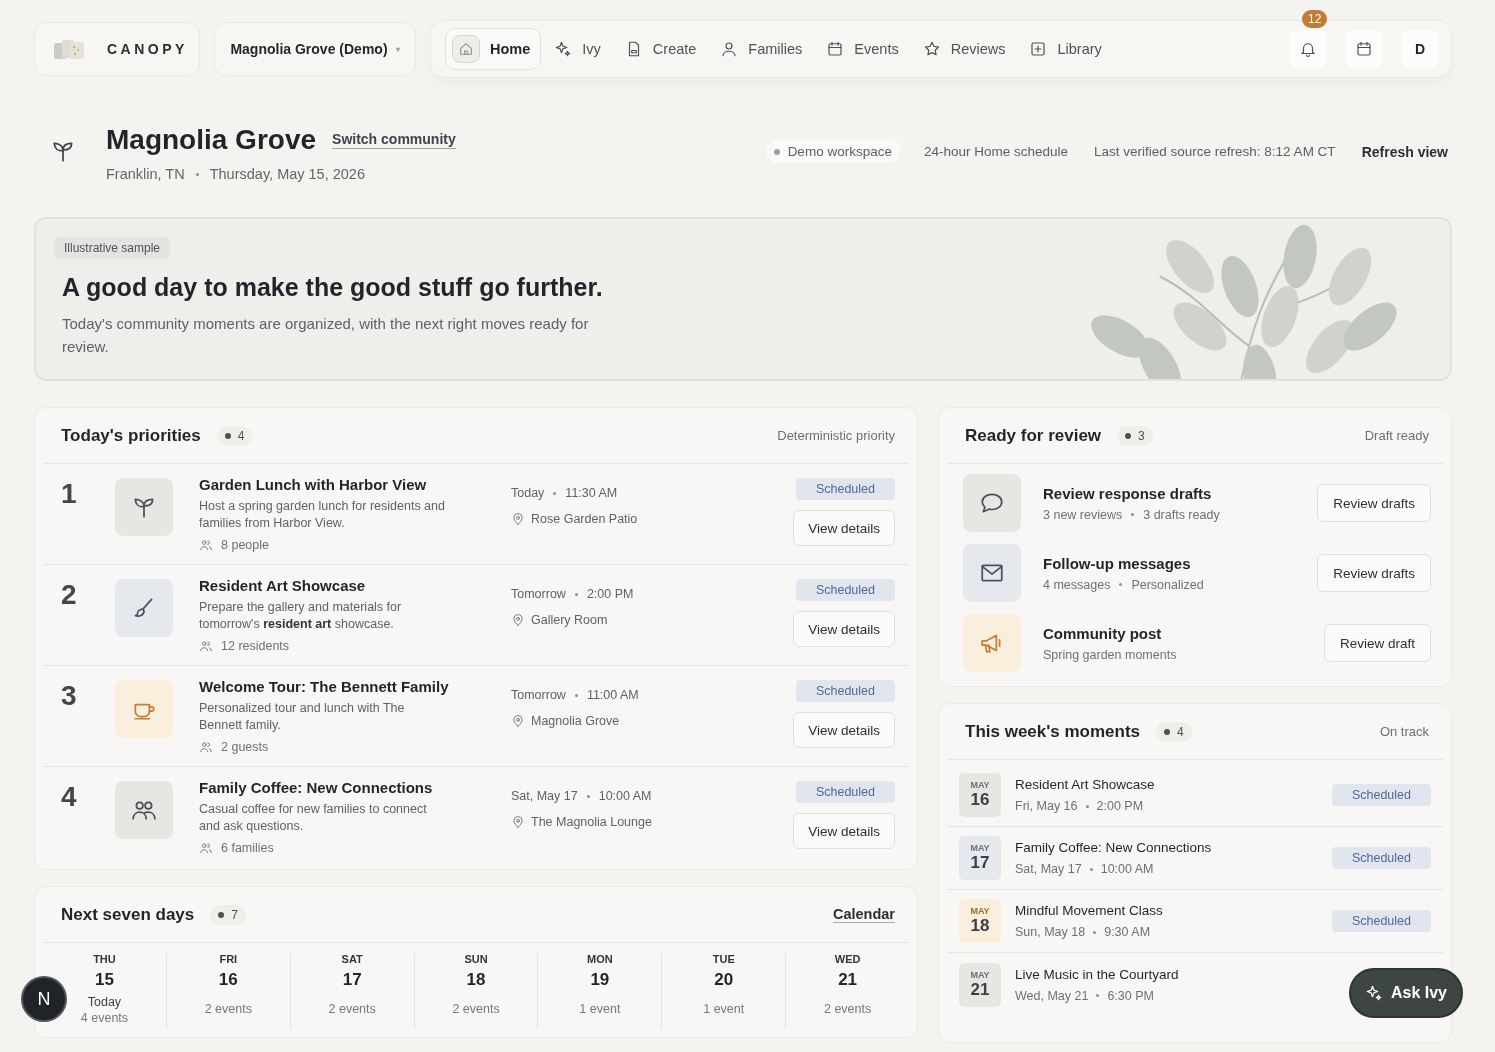 The width and height of the screenshot is (1495, 1052). What do you see at coordinates (1167, 584) in the screenshot?
I see `detail-text: Personalized` at bounding box center [1167, 584].